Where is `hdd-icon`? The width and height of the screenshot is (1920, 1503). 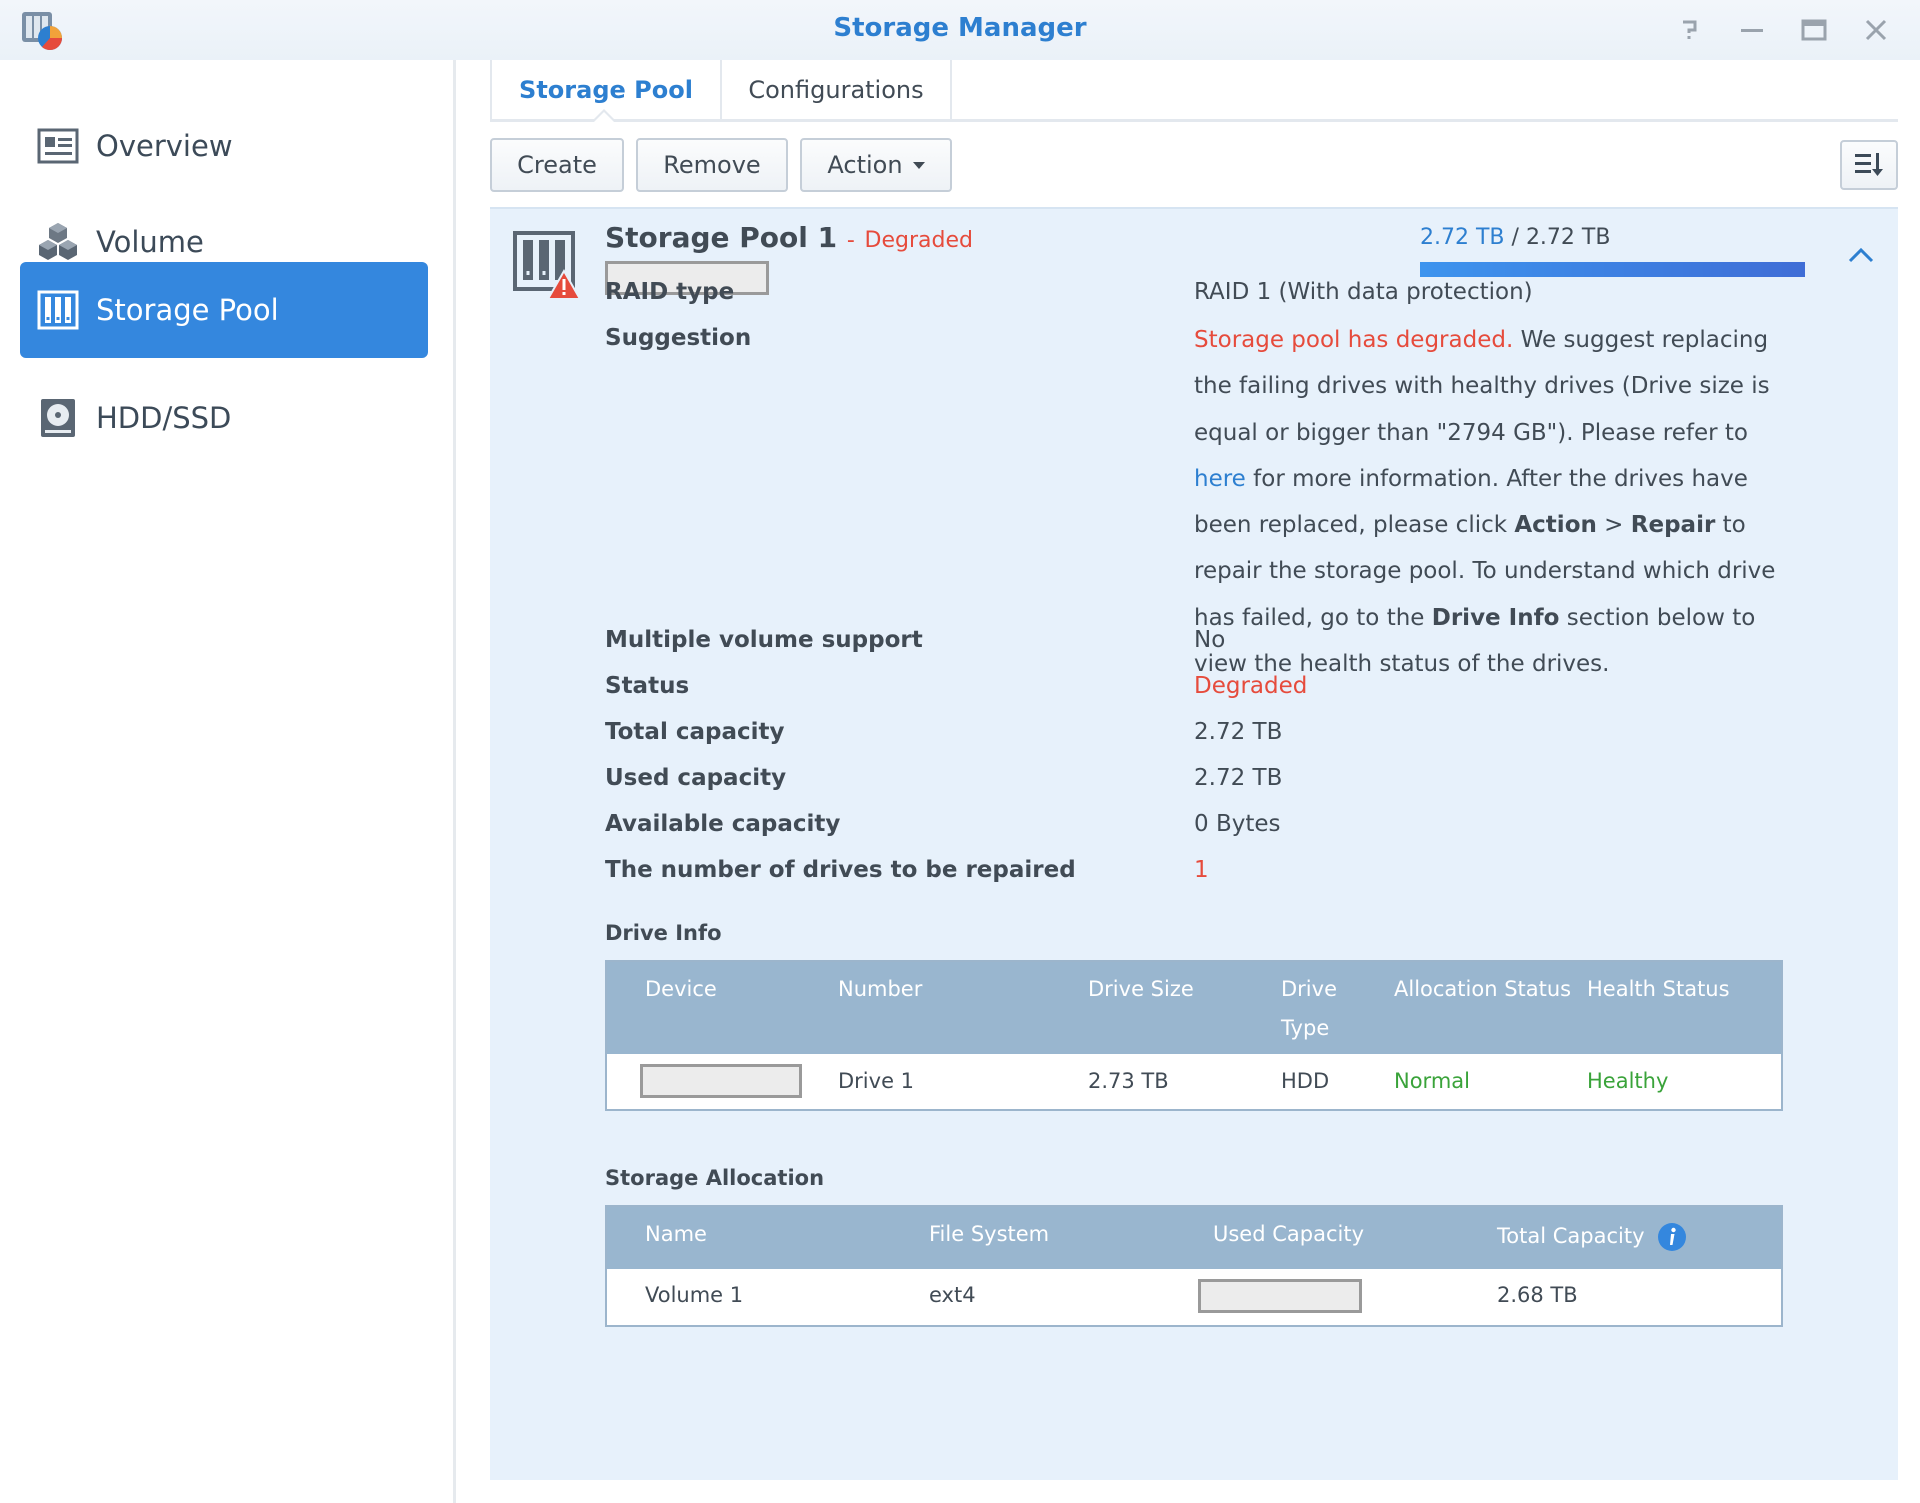 hdd-icon is located at coordinates (58, 418).